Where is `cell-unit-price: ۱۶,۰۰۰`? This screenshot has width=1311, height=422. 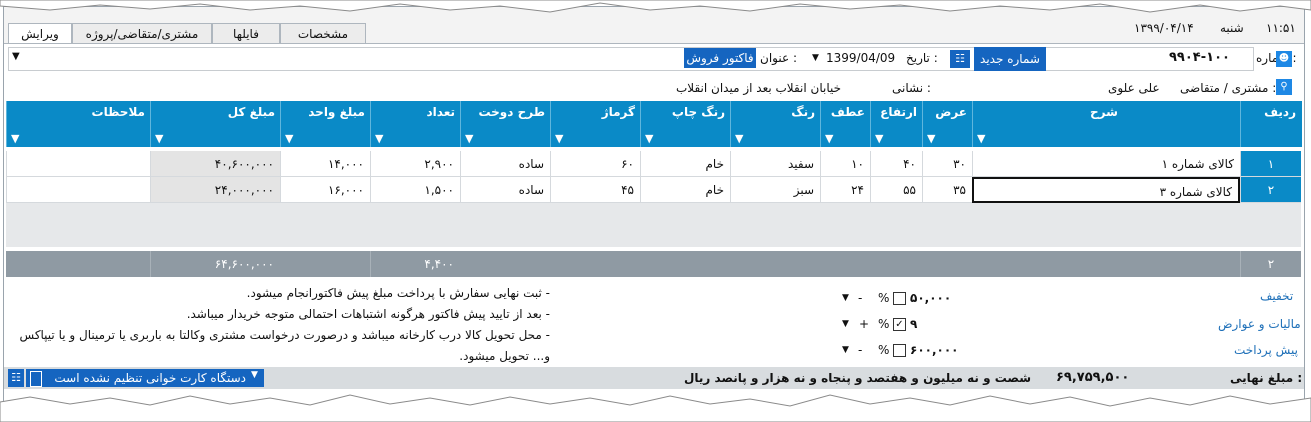 cell-unit-price: ۱۶,۰۰۰ is located at coordinates (325, 190).